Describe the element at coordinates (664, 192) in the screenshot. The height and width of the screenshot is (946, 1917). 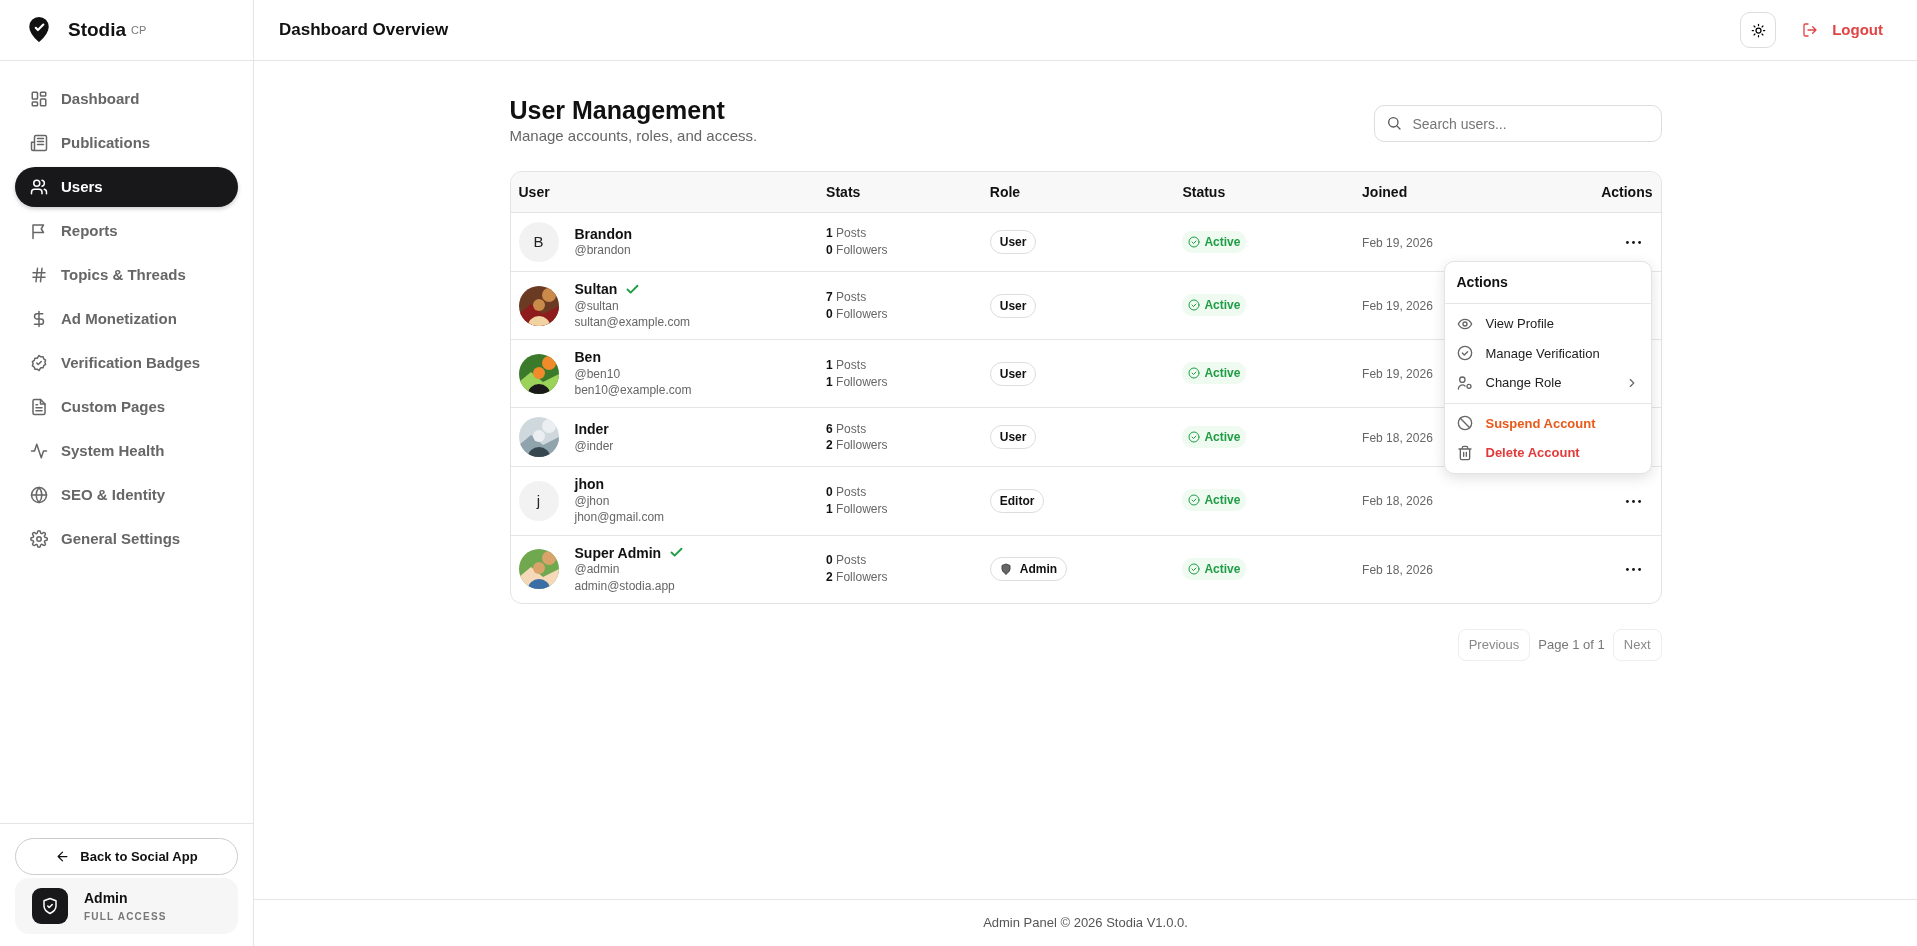
I see `column-header: User` at that location.